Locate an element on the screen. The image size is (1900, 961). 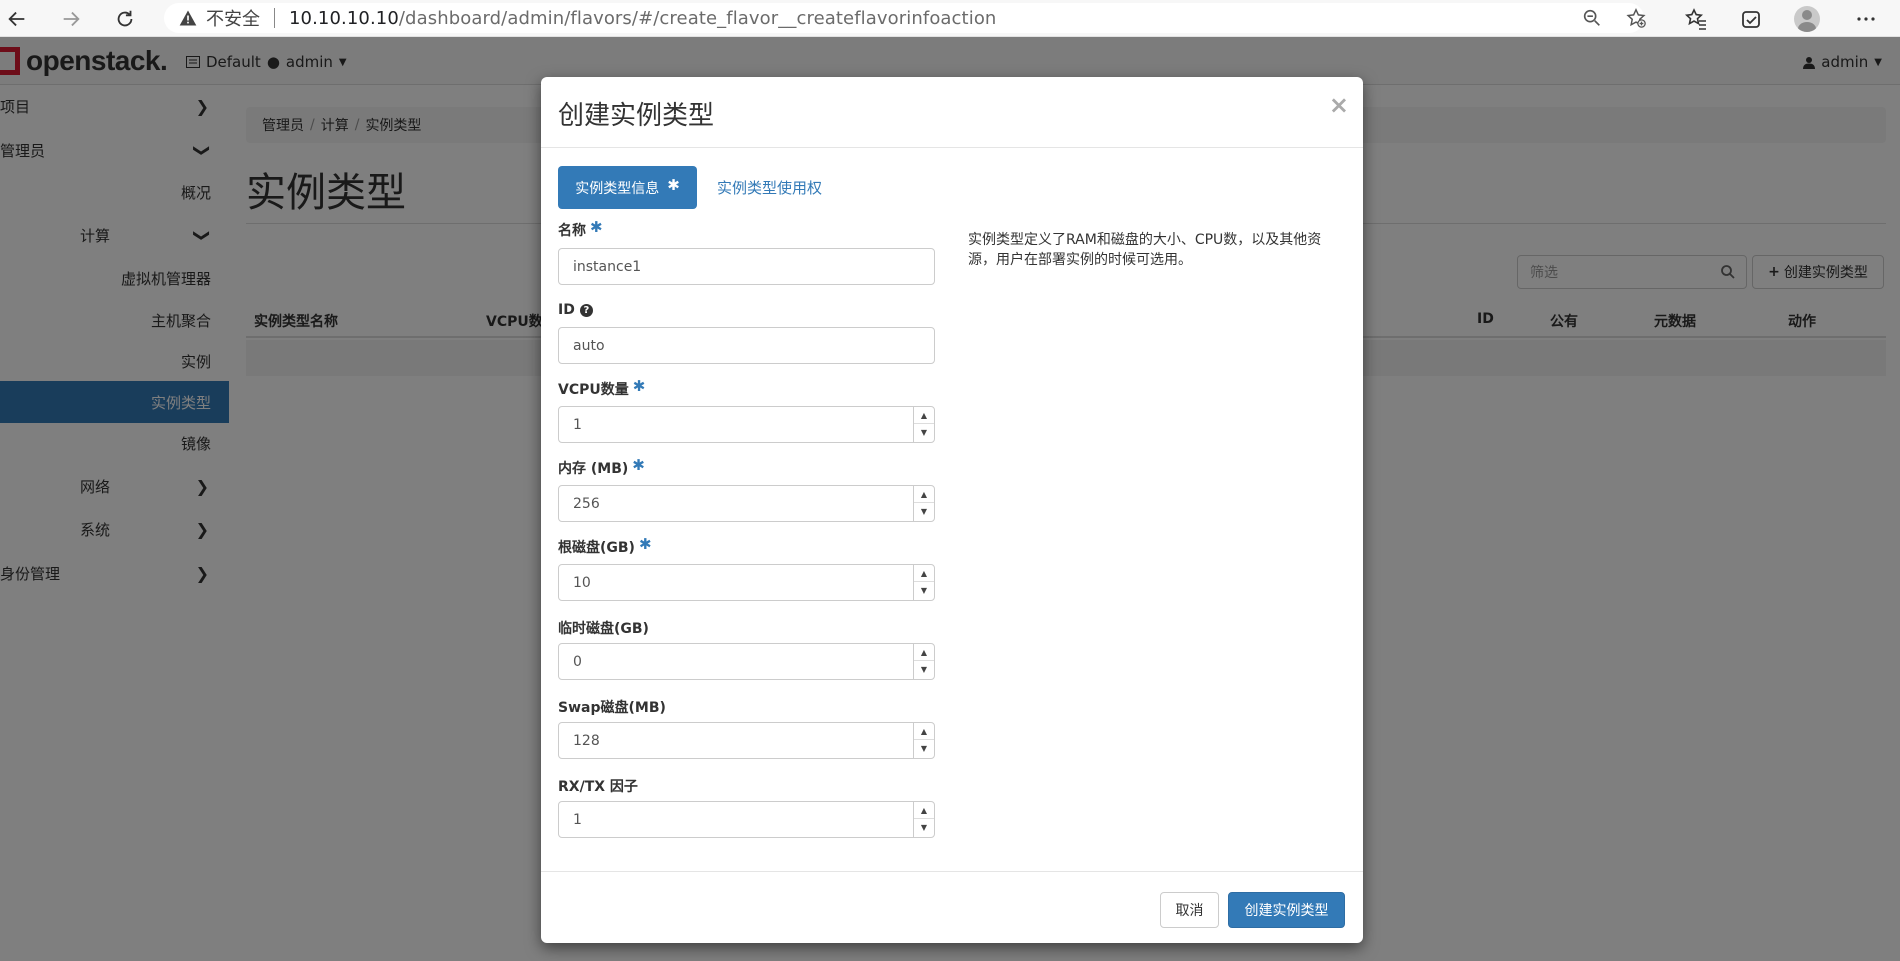
ephemeral-disk-stepper: 0 ▲ ▼ is located at coordinates (746, 661).